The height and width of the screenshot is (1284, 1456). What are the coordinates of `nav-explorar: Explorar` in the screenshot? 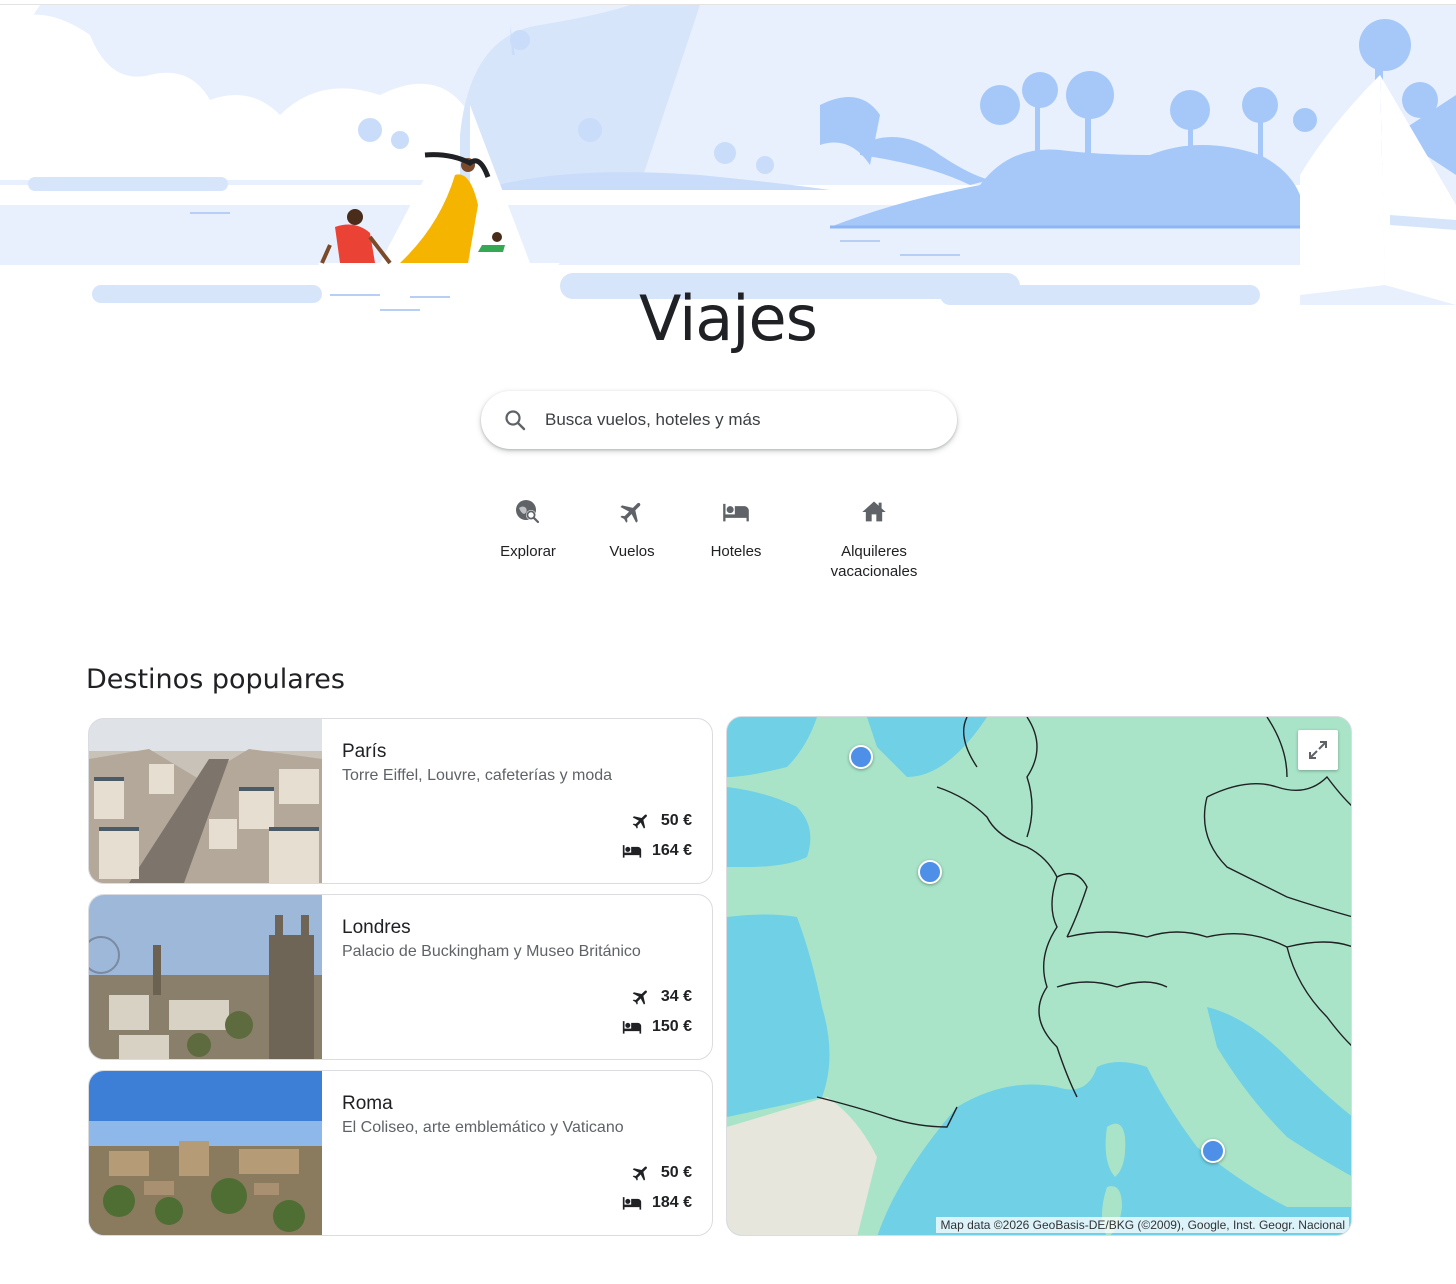 It's located at (528, 529).